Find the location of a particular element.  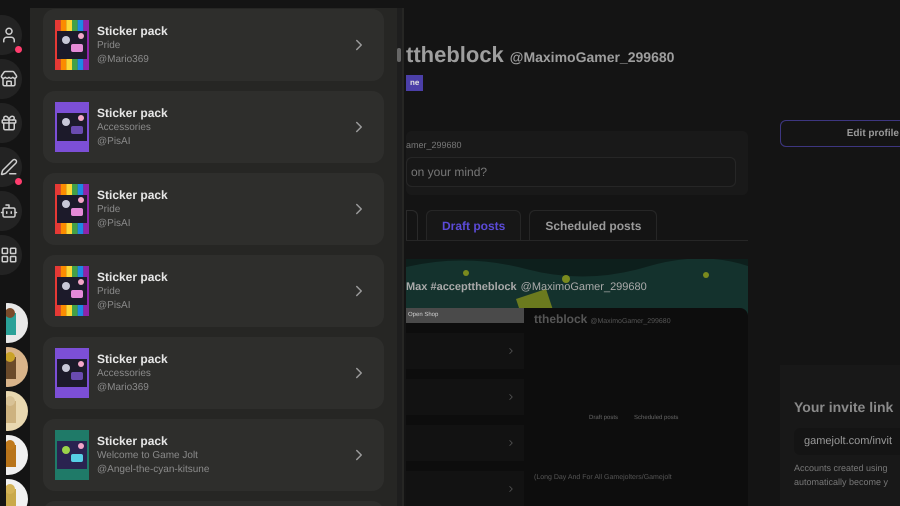

scrollbar-thumb is located at coordinates (399, 55).